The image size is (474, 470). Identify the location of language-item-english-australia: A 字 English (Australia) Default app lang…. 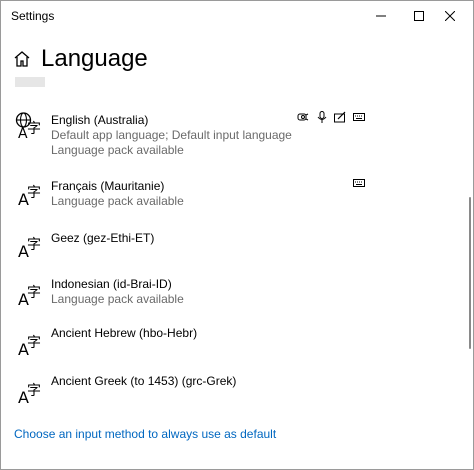
(234, 134).